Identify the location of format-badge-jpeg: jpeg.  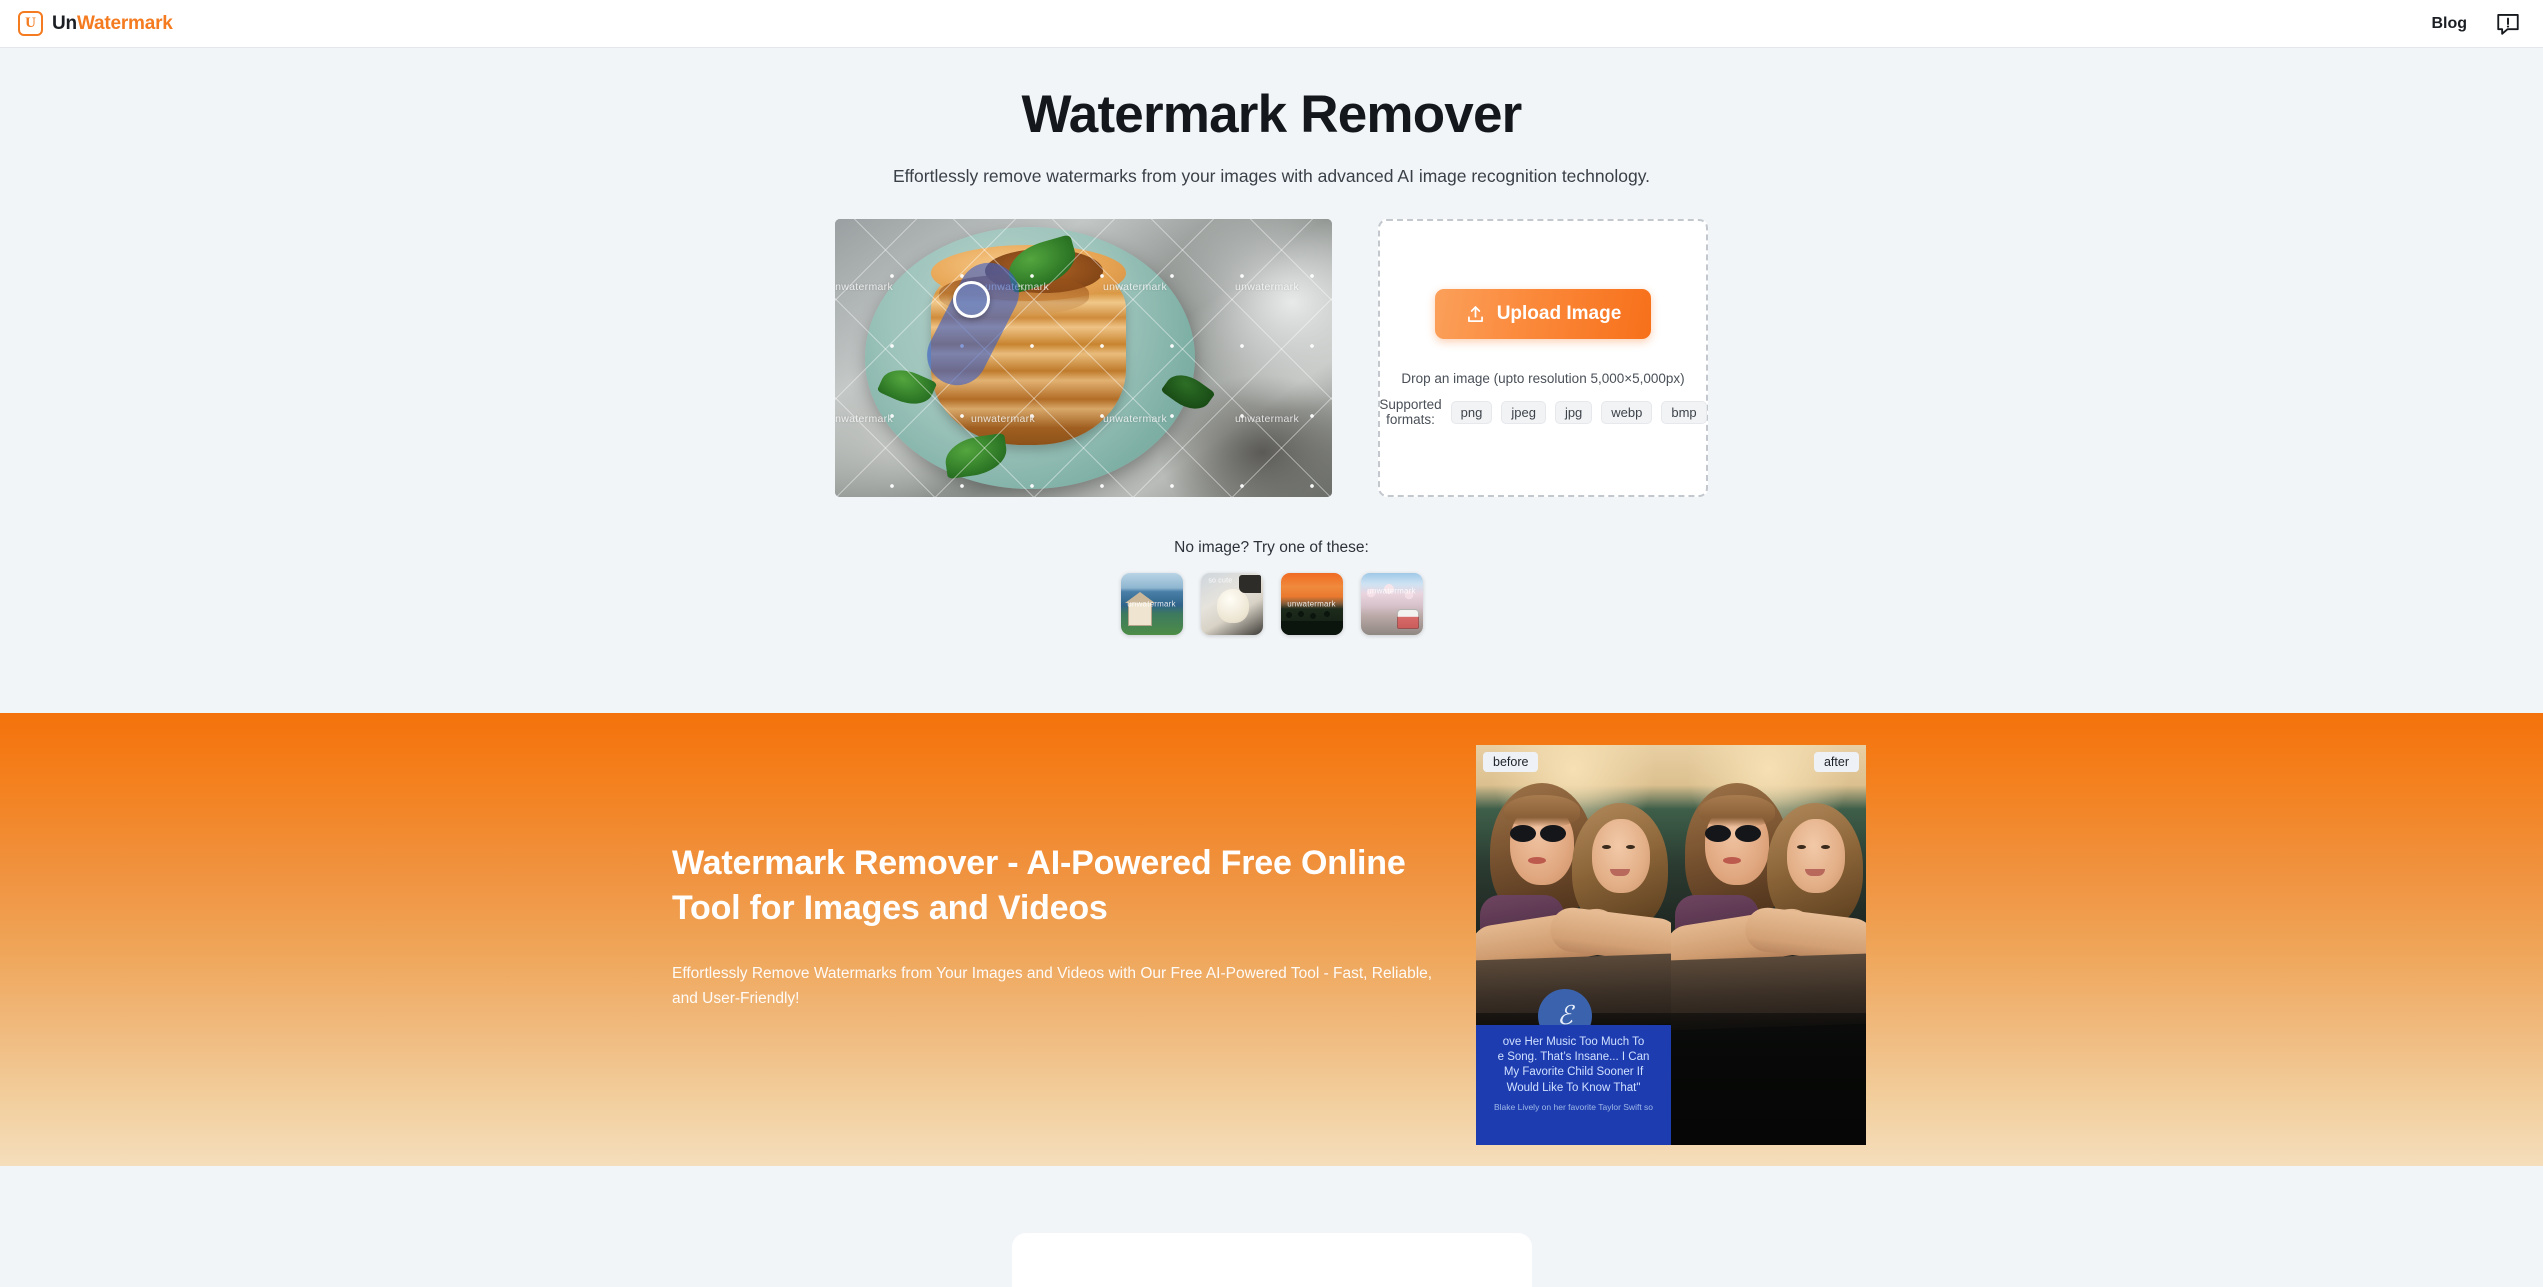
(1523, 412).